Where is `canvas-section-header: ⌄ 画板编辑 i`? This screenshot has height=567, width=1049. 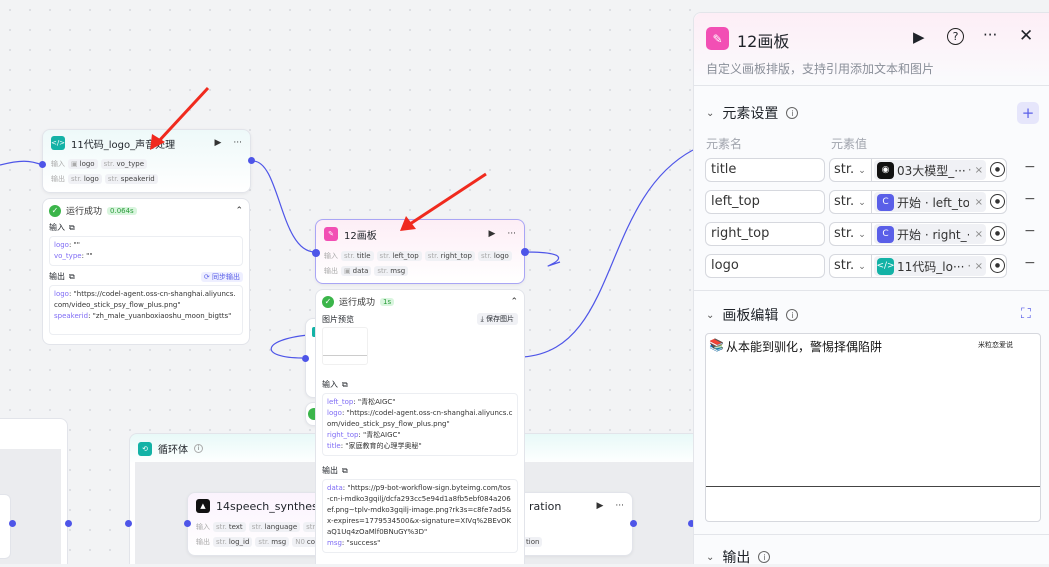
canvas-section-header: ⌄ 画板编辑 i is located at coordinates (752, 315).